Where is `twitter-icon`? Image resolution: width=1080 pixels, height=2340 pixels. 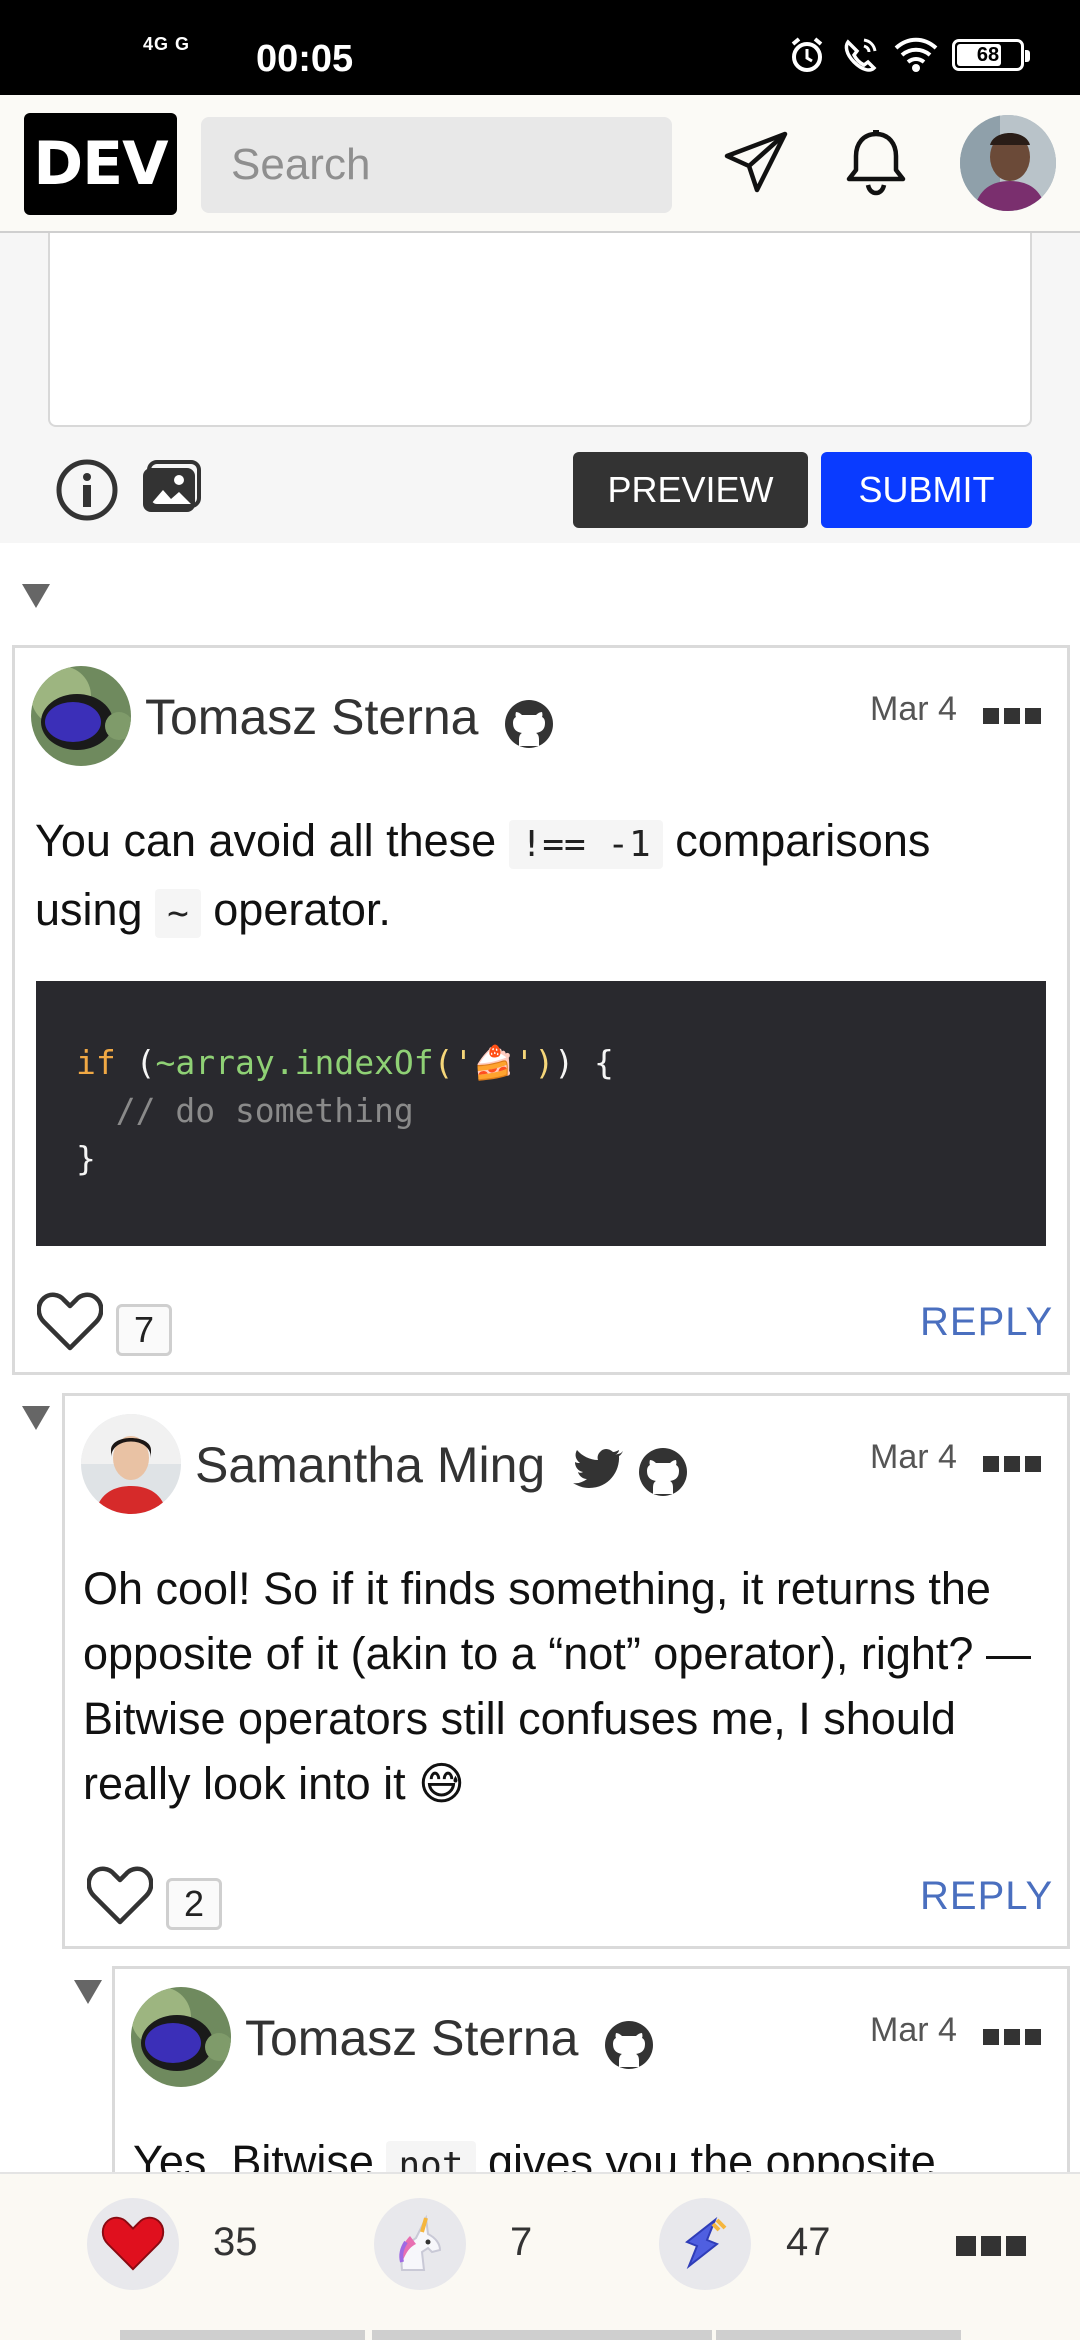 twitter-icon is located at coordinates (597, 1470).